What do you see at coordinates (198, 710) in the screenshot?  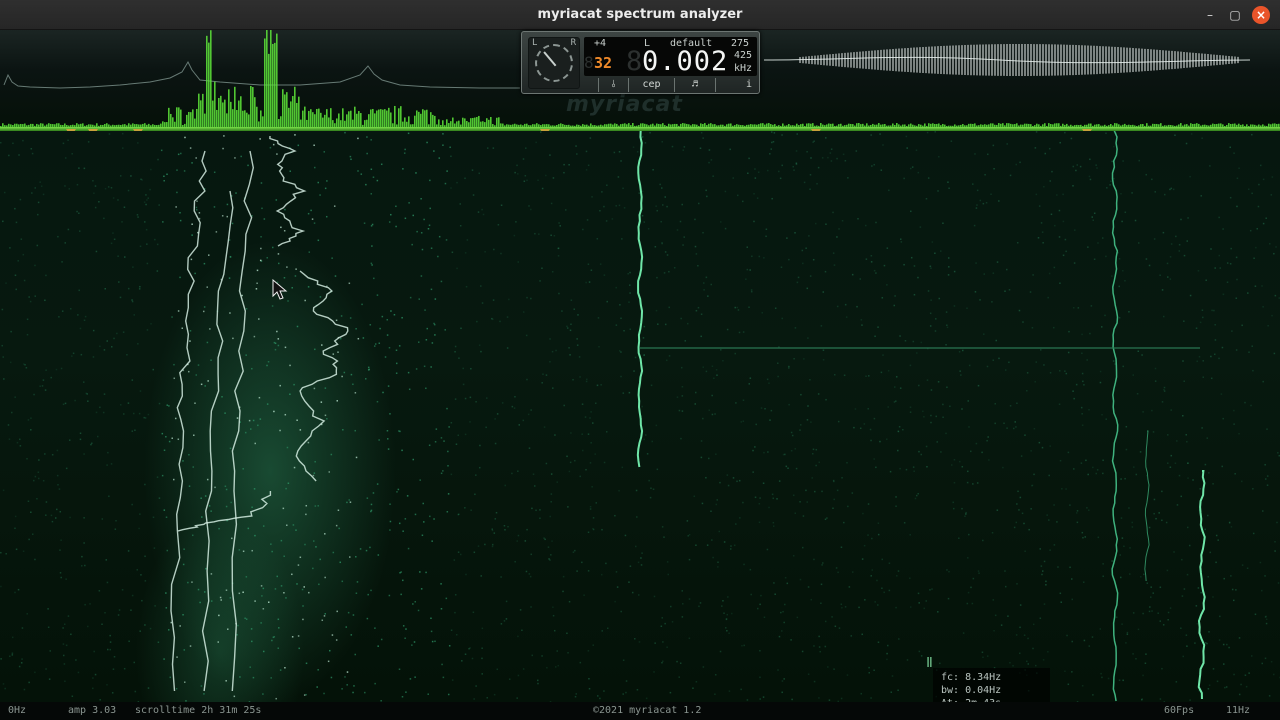 I see `scrolltime-readout: scrolltime 2h 31m 25s` at bounding box center [198, 710].